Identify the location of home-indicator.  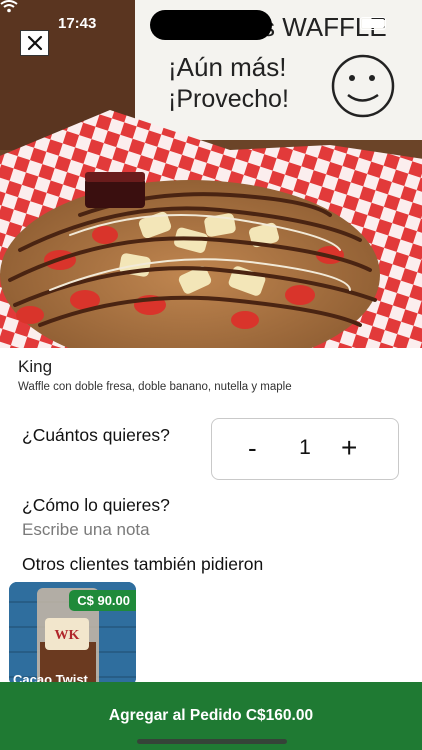
(212, 741).